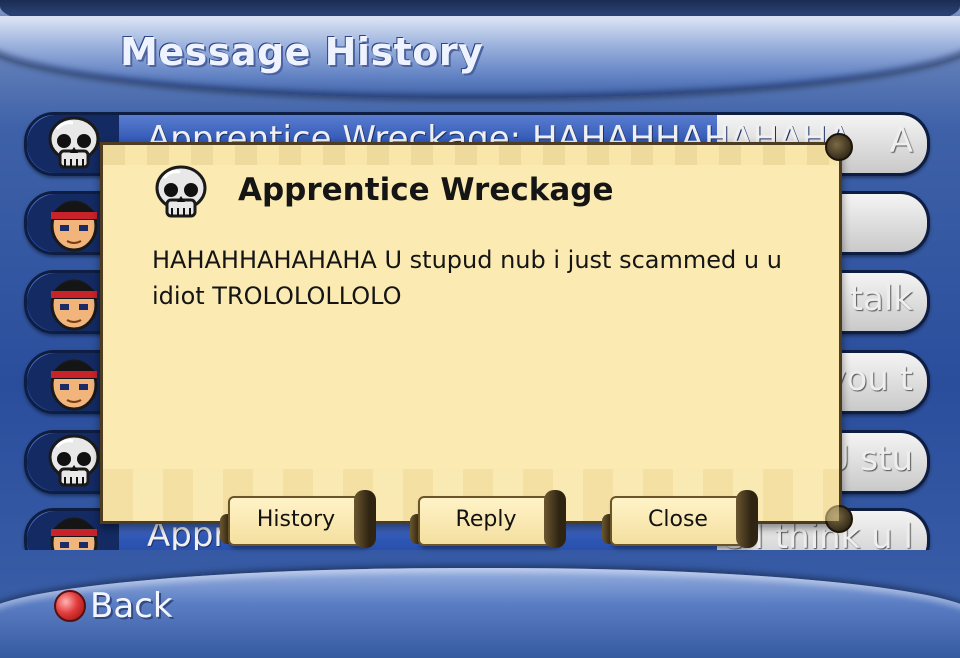  What do you see at coordinates (131, 606) in the screenshot?
I see `back-label: Back` at bounding box center [131, 606].